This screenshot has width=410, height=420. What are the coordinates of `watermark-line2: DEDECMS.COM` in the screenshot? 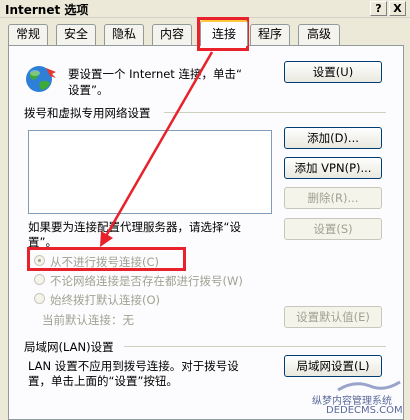 It's located at (364, 410).